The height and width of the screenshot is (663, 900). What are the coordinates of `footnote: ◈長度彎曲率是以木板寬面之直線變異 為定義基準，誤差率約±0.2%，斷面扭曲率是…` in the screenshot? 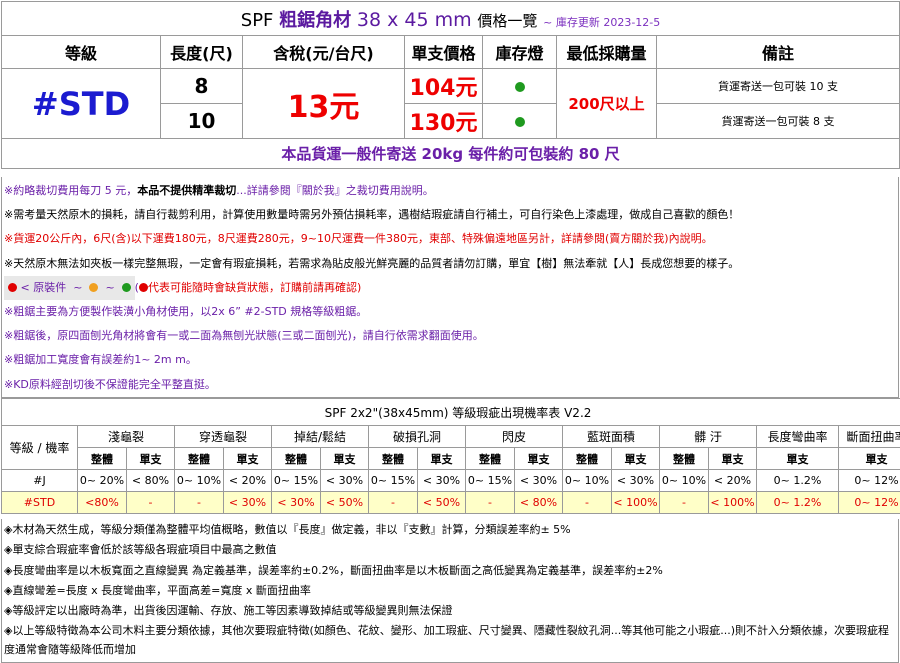 It's located at (333, 570).